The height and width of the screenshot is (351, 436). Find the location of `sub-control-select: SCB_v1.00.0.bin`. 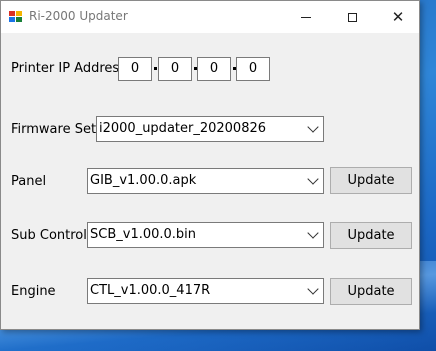

sub-control-select: SCB_v1.00.0.bin is located at coordinates (205, 235).